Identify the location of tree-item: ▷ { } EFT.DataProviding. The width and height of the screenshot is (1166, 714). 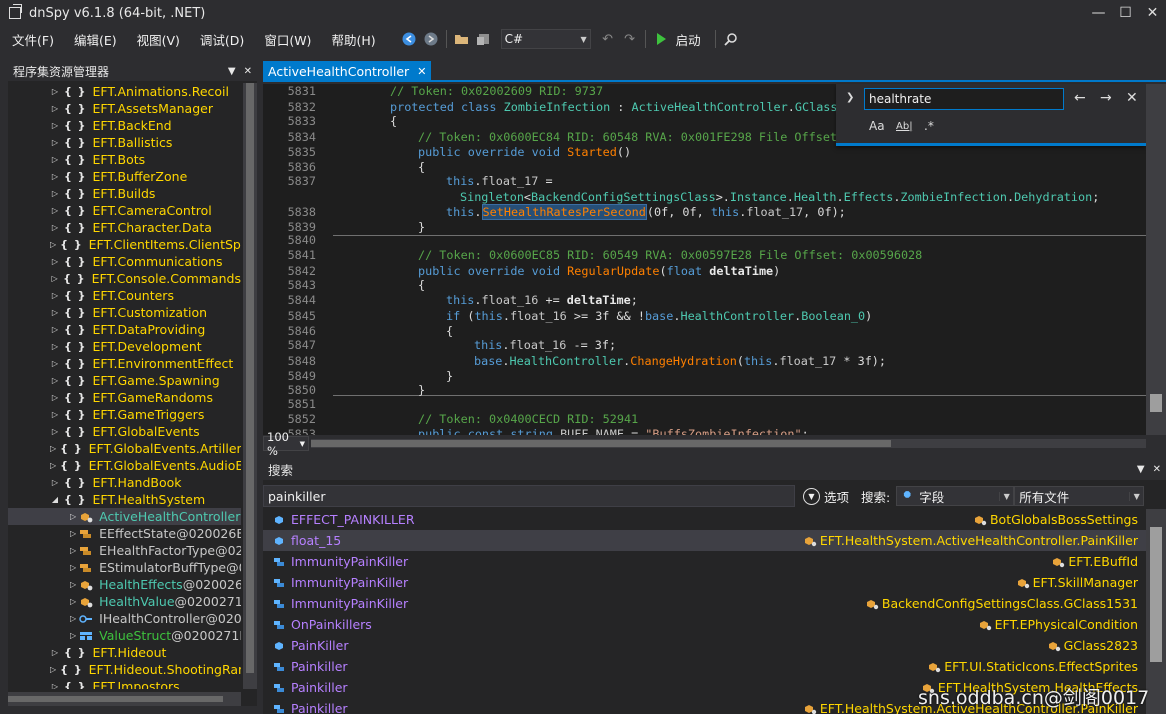
(124, 329).